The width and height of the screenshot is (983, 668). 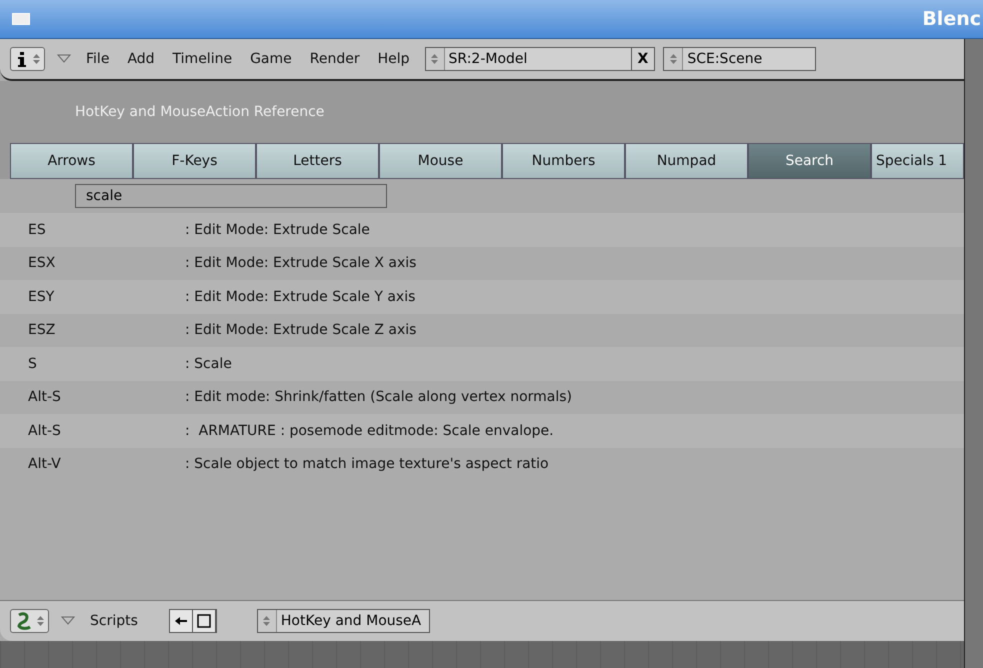 I want to click on menu-item: Scripts, so click(x=114, y=621).